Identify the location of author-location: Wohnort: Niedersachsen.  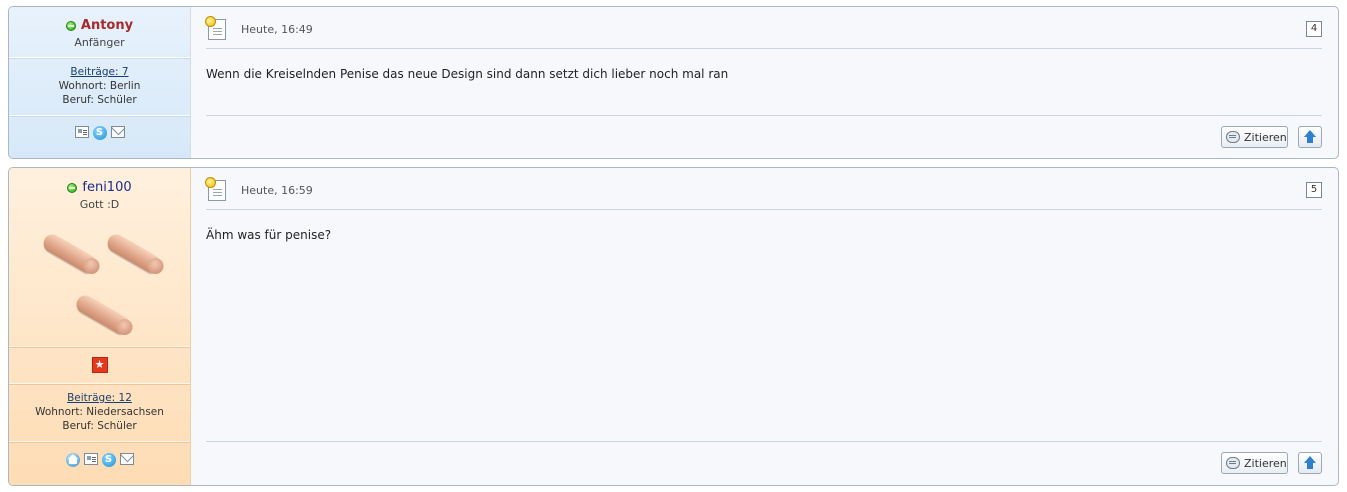
(99, 412).